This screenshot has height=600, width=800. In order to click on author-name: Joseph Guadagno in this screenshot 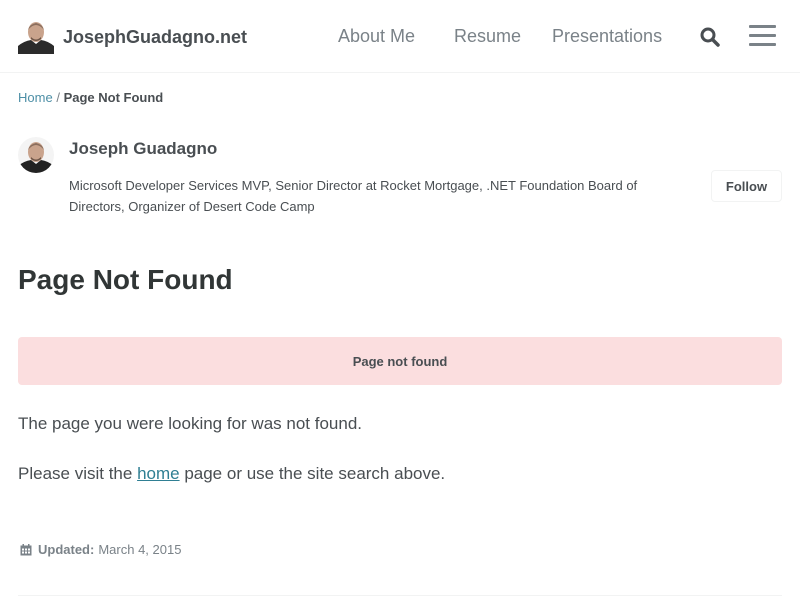, I will do `click(143, 148)`.